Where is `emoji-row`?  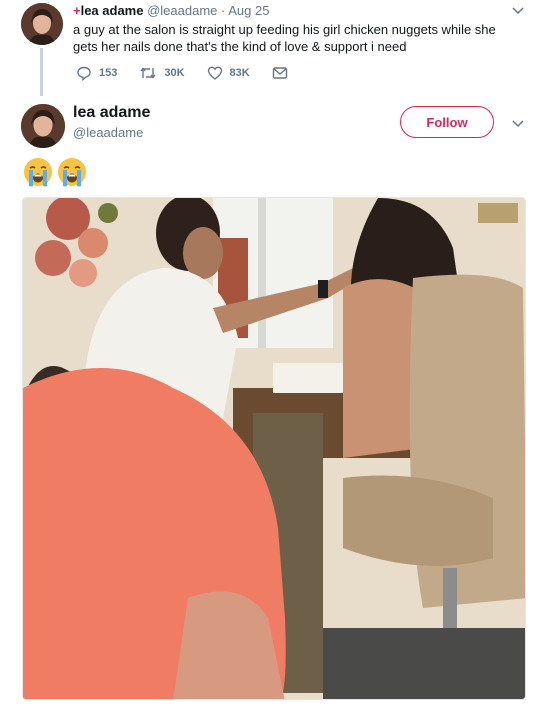
emoji-row is located at coordinates (56, 172).